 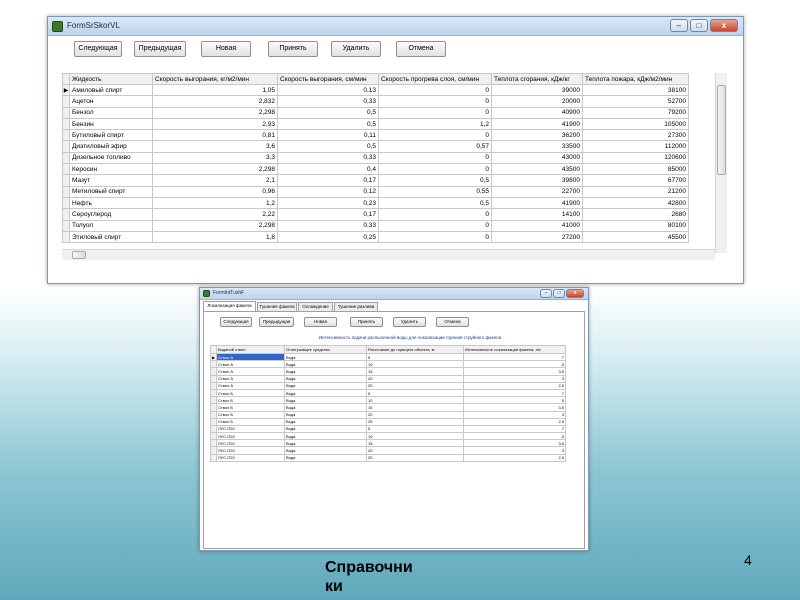 I want to click on table-row: Ствол А Вода 20 3, so click(x=388, y=378).